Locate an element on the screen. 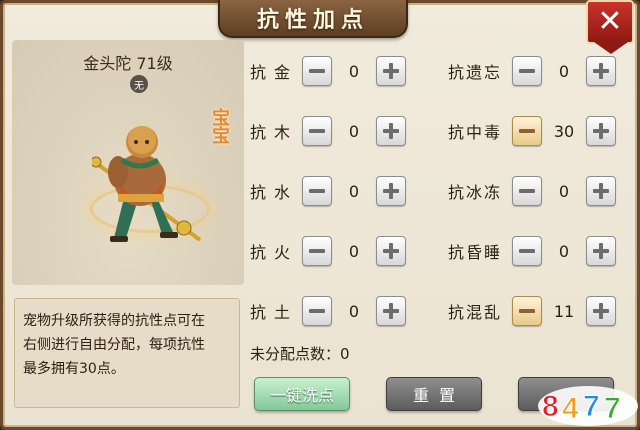  resist-value: 30 is located at coordinates (564, 131).